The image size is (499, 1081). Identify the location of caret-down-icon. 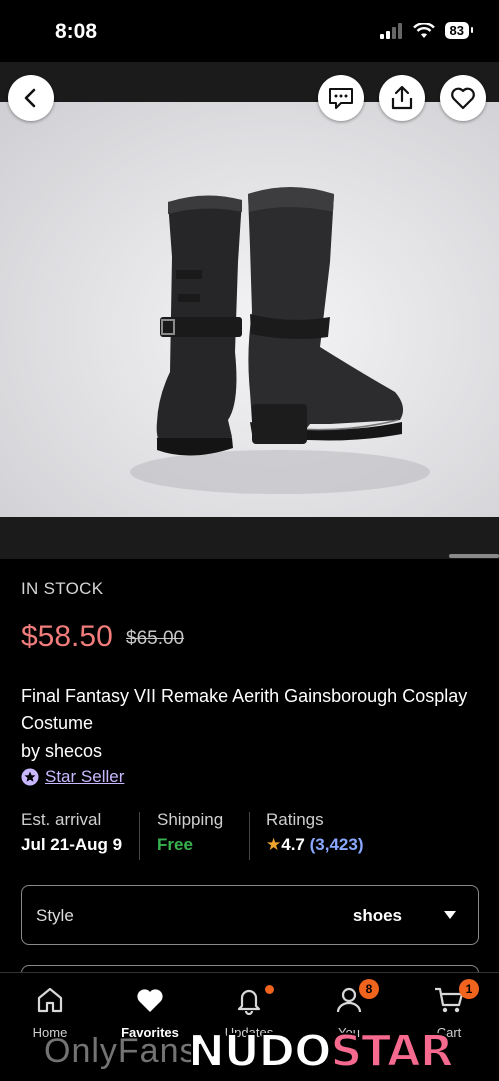
(450, 915).